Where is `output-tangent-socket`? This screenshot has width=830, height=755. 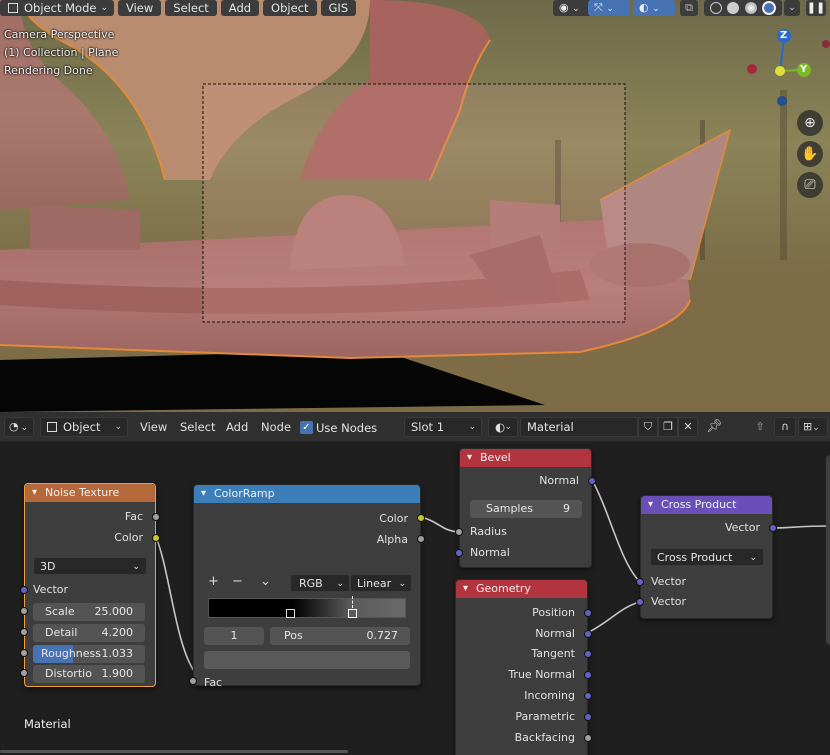
output-tangent-socket is located at coordinates (588, 654).